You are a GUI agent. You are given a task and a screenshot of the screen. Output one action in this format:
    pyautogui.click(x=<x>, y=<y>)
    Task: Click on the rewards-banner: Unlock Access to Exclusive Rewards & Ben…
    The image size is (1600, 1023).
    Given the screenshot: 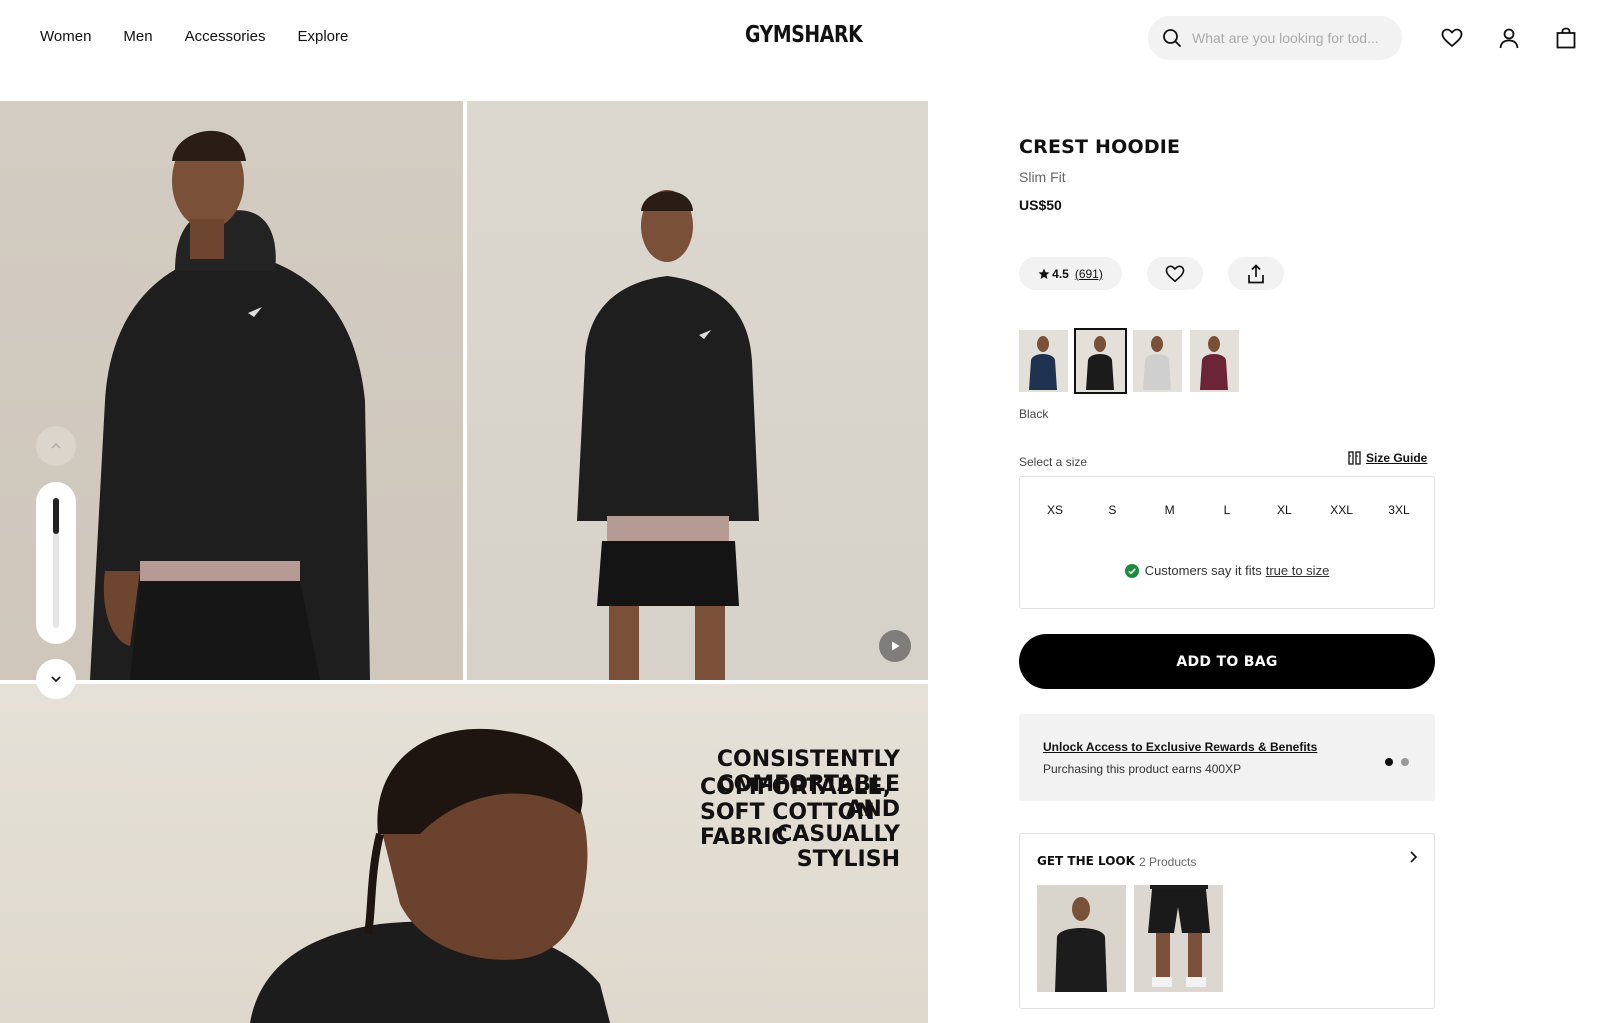 What is the action you would take?
    pyautogui.click(x=1227, y=757)
    